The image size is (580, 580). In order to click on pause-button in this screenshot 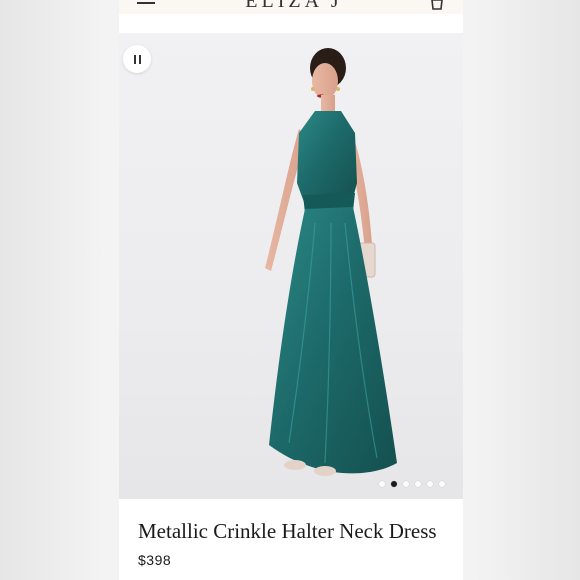, I will do `click(137, 59)`.